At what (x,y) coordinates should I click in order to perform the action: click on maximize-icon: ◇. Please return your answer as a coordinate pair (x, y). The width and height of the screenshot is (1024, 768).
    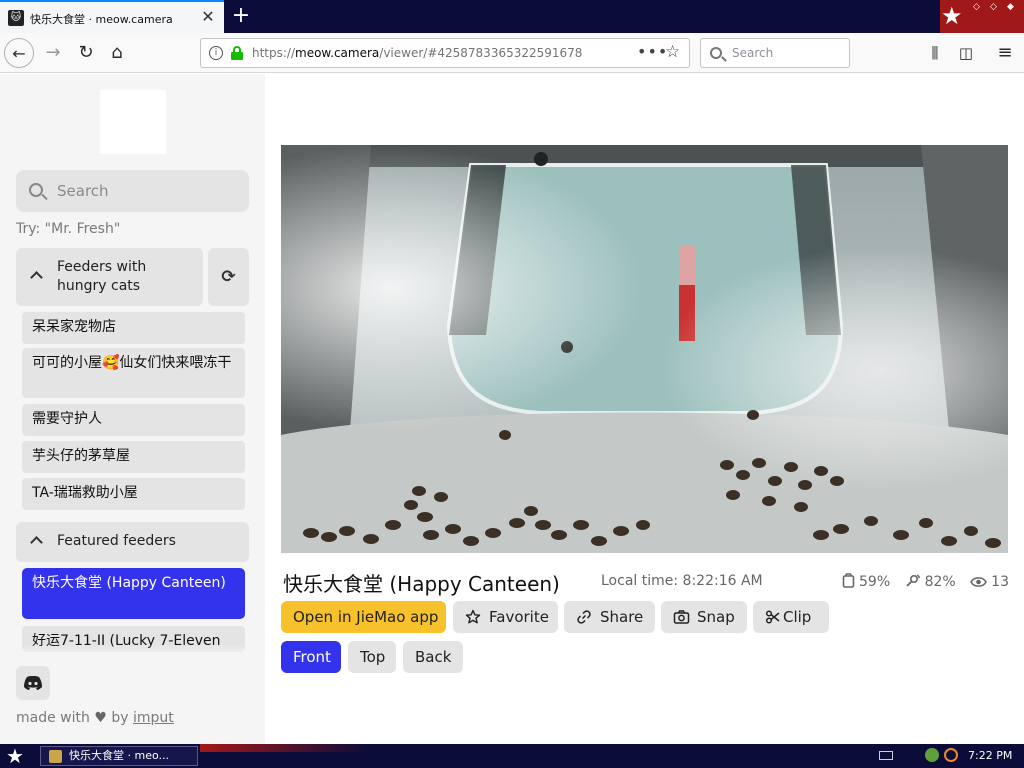
    Looking at the image, I should click on (993, 7).